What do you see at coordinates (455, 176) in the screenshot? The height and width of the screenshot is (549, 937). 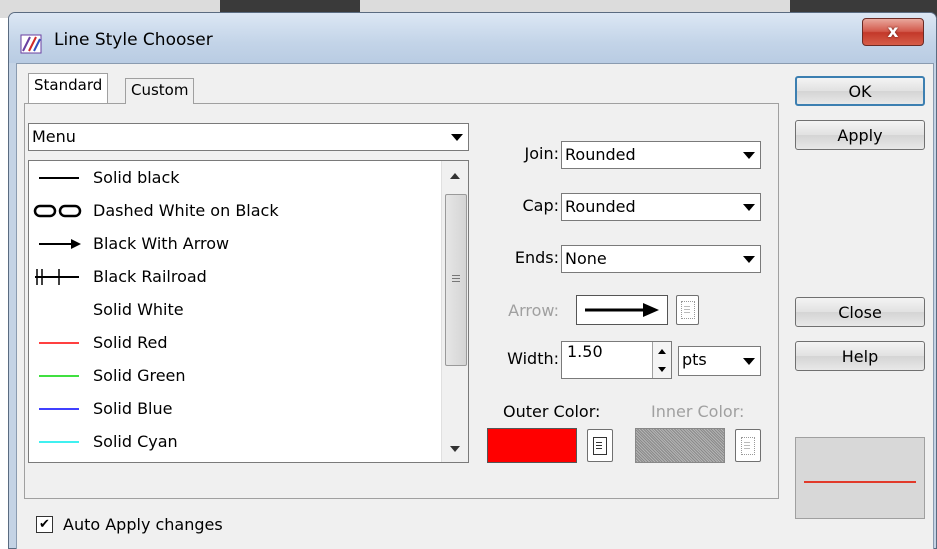 I see `scroll-up-arrow-icon` at bounding box center [455, 176].